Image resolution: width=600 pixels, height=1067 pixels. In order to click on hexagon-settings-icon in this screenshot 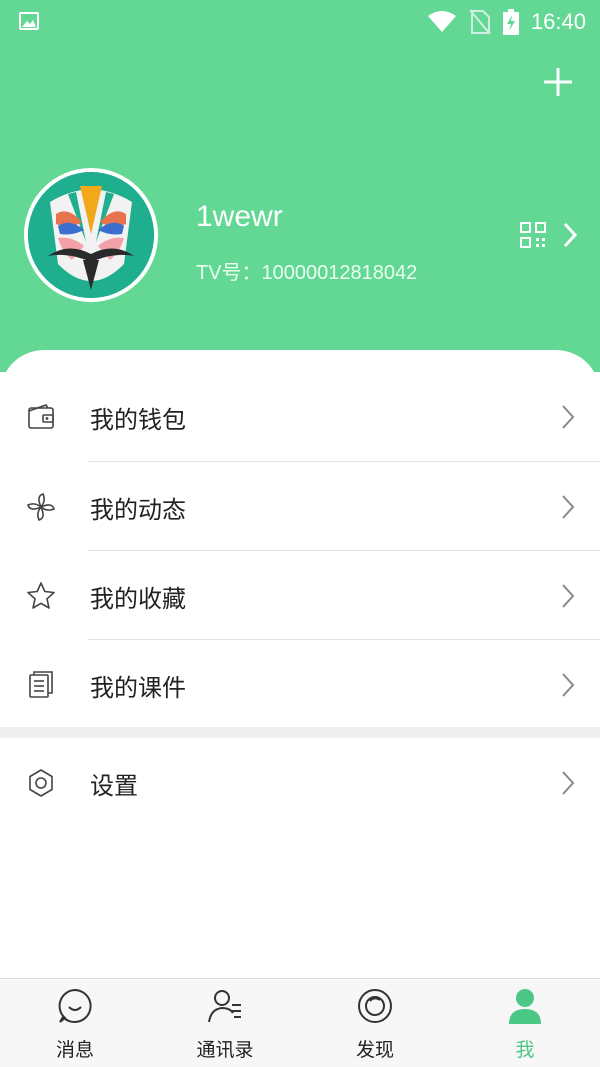, I will do `click(41, 783)`.